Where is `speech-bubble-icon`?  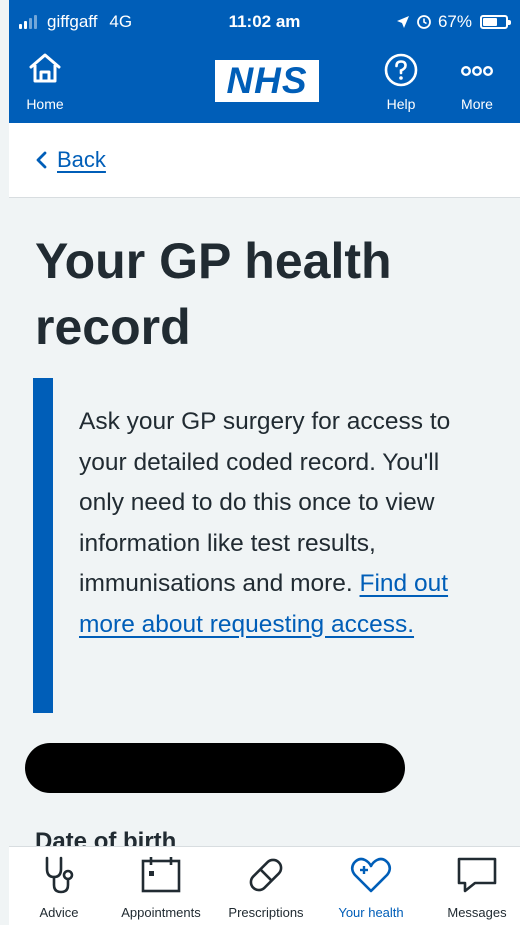 speech-bubble-icon is located at coordinates (477, 875).